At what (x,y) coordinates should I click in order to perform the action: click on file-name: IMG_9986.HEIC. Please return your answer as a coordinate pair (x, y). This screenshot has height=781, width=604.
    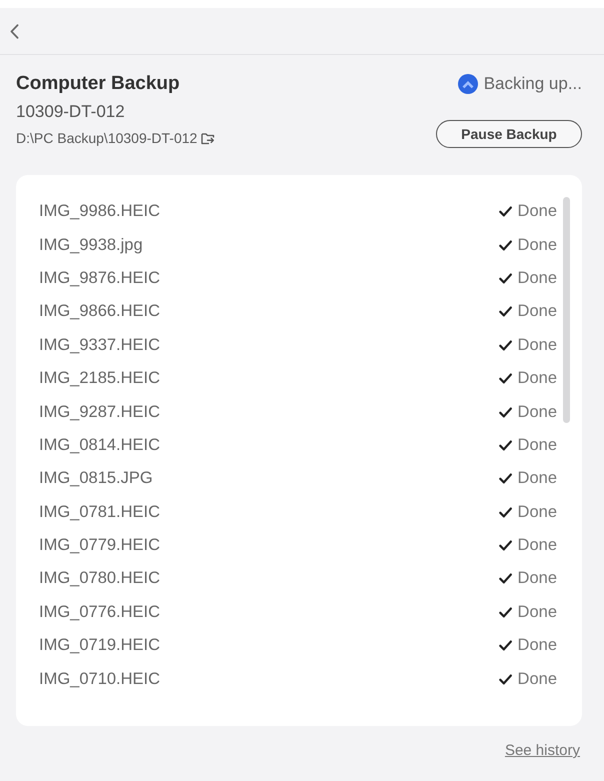
    Looking at the image, I should click on (99, 212).